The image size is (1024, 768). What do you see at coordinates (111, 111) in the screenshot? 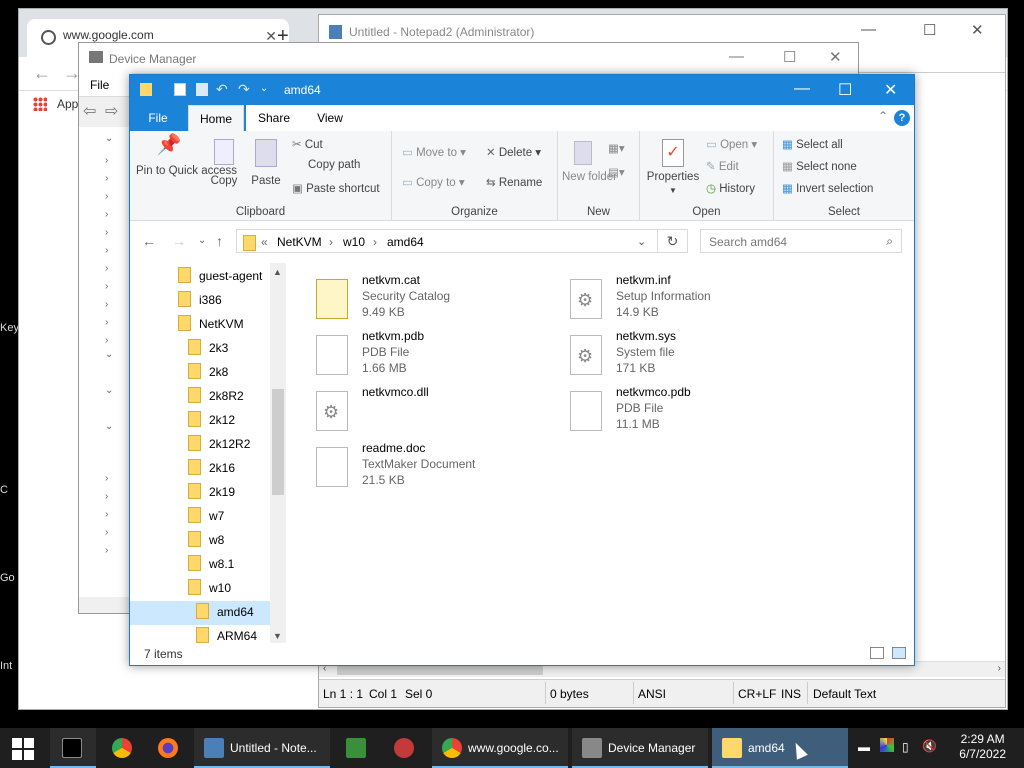
I see `forward-arrow-icon: ⇨` at bounding box center [111, 111].